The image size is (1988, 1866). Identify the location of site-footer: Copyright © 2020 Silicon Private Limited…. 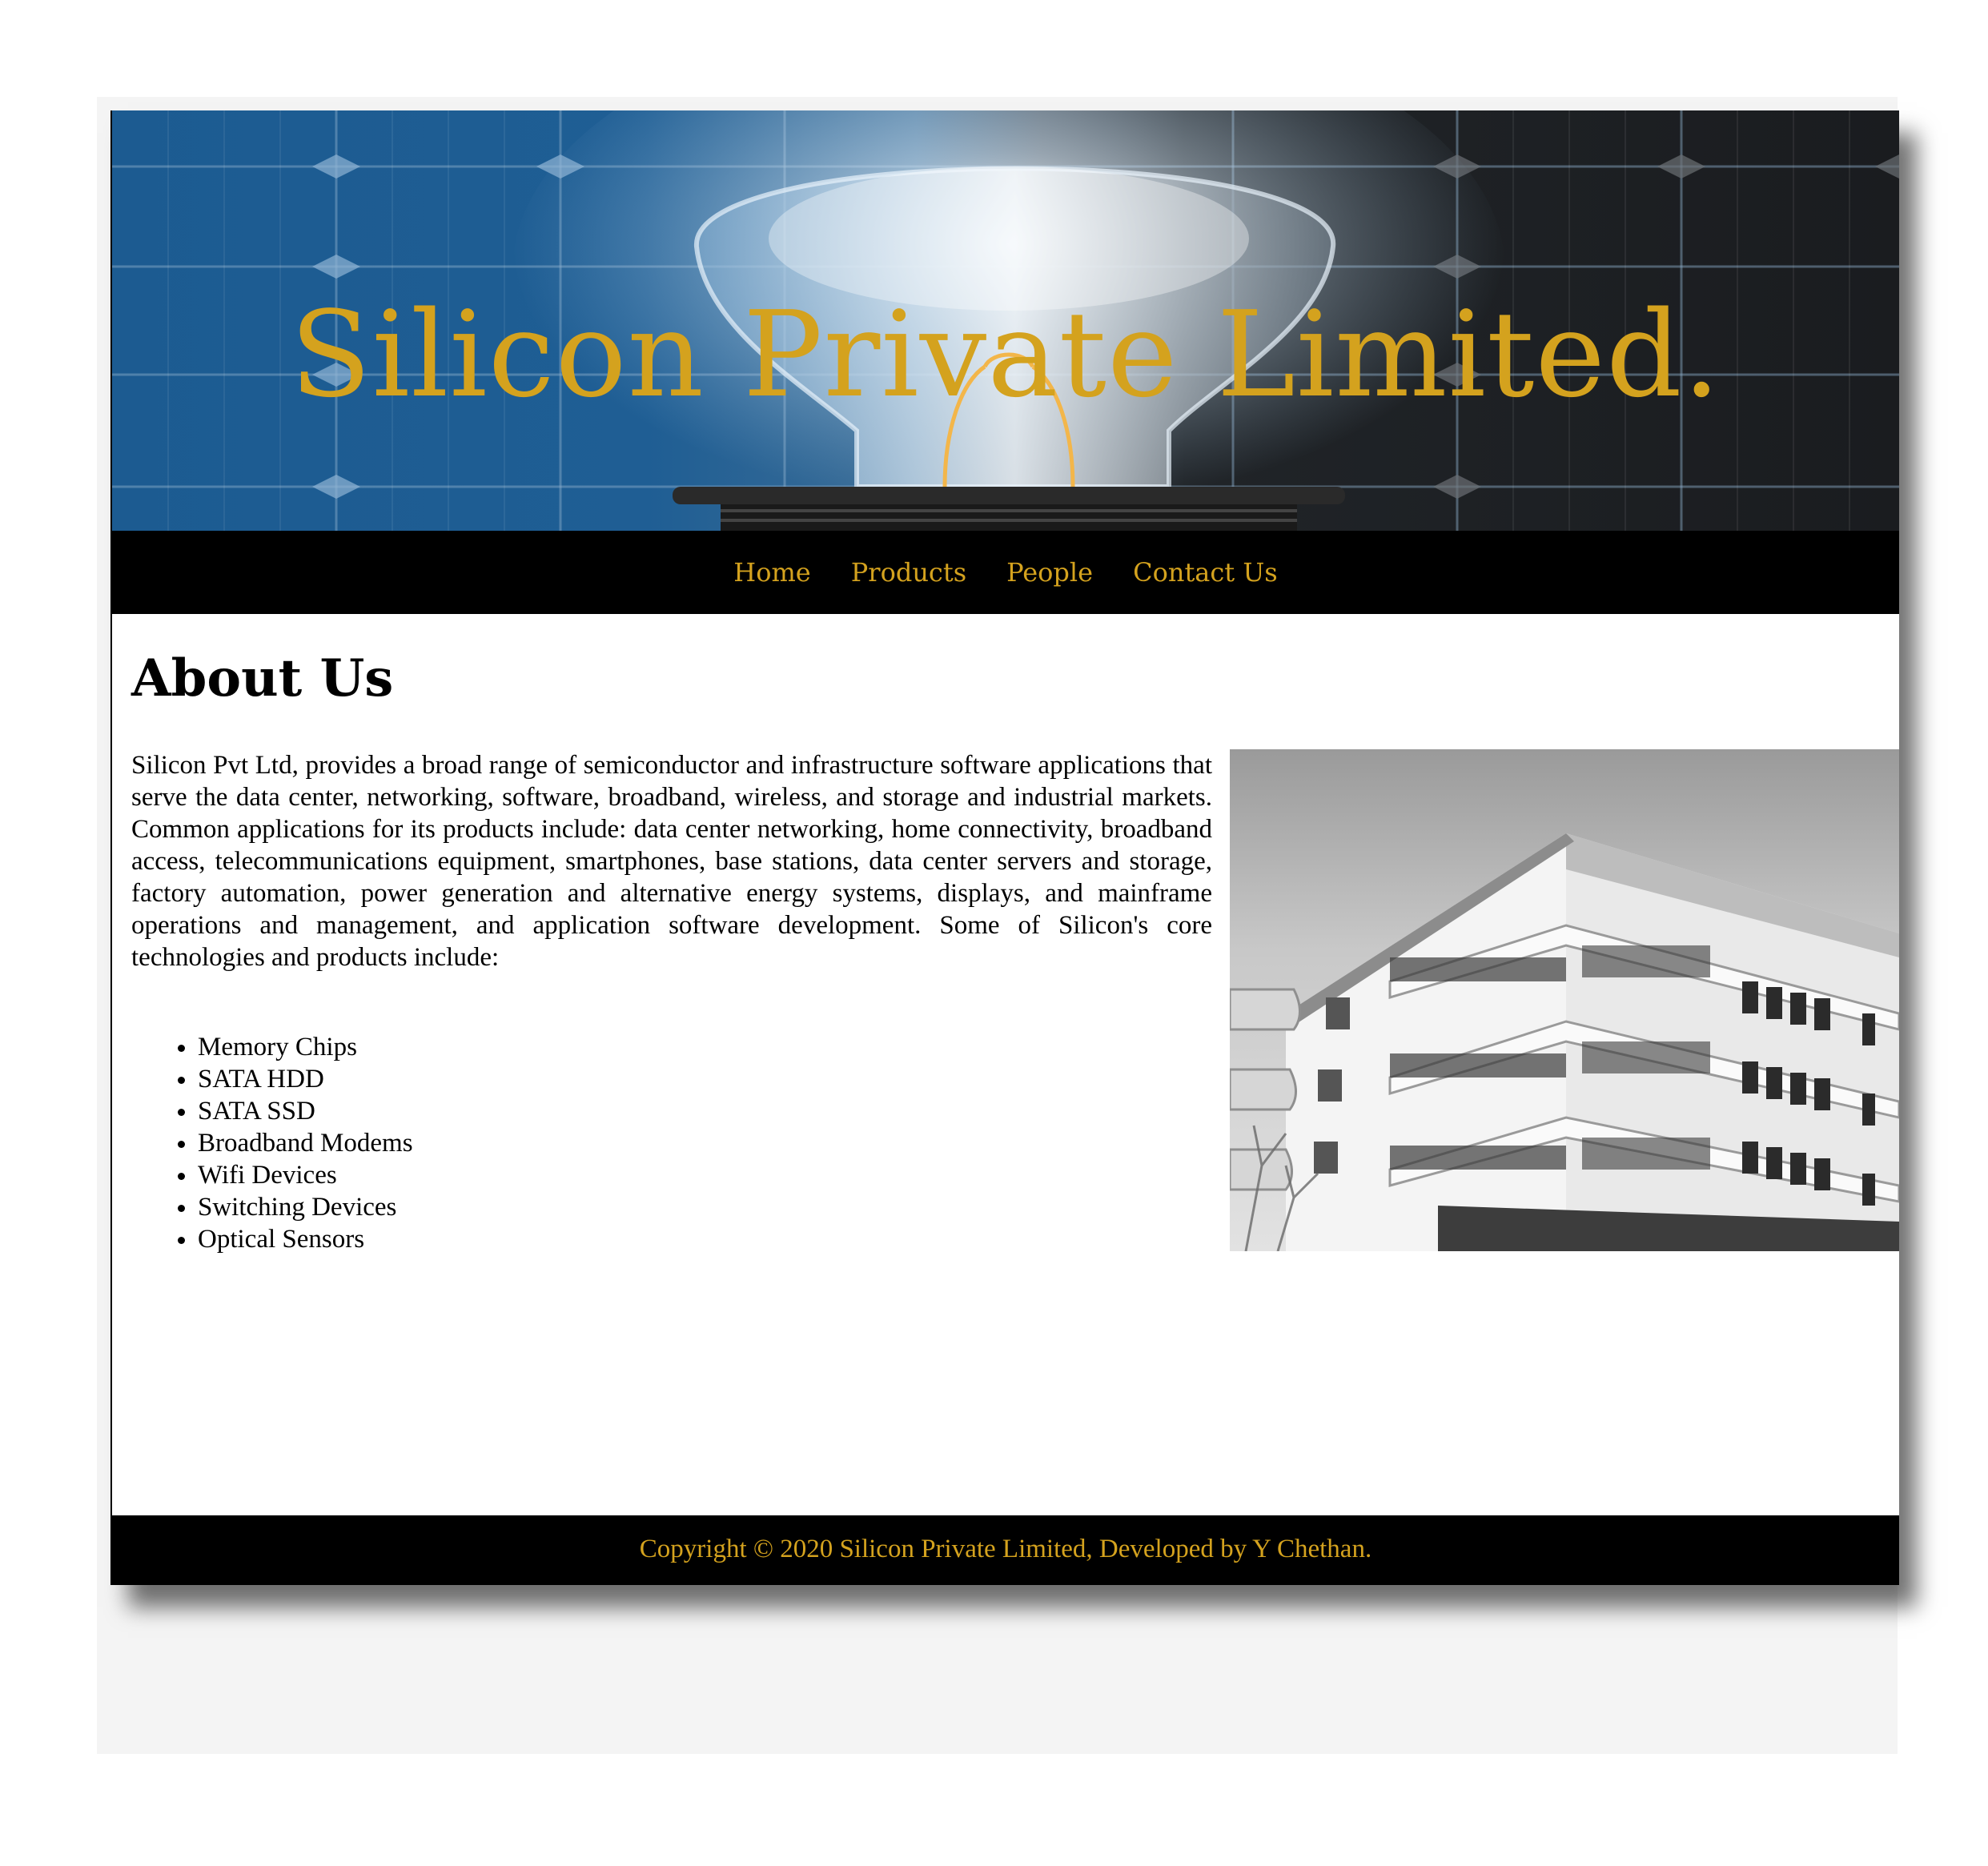
(1005, 1549).